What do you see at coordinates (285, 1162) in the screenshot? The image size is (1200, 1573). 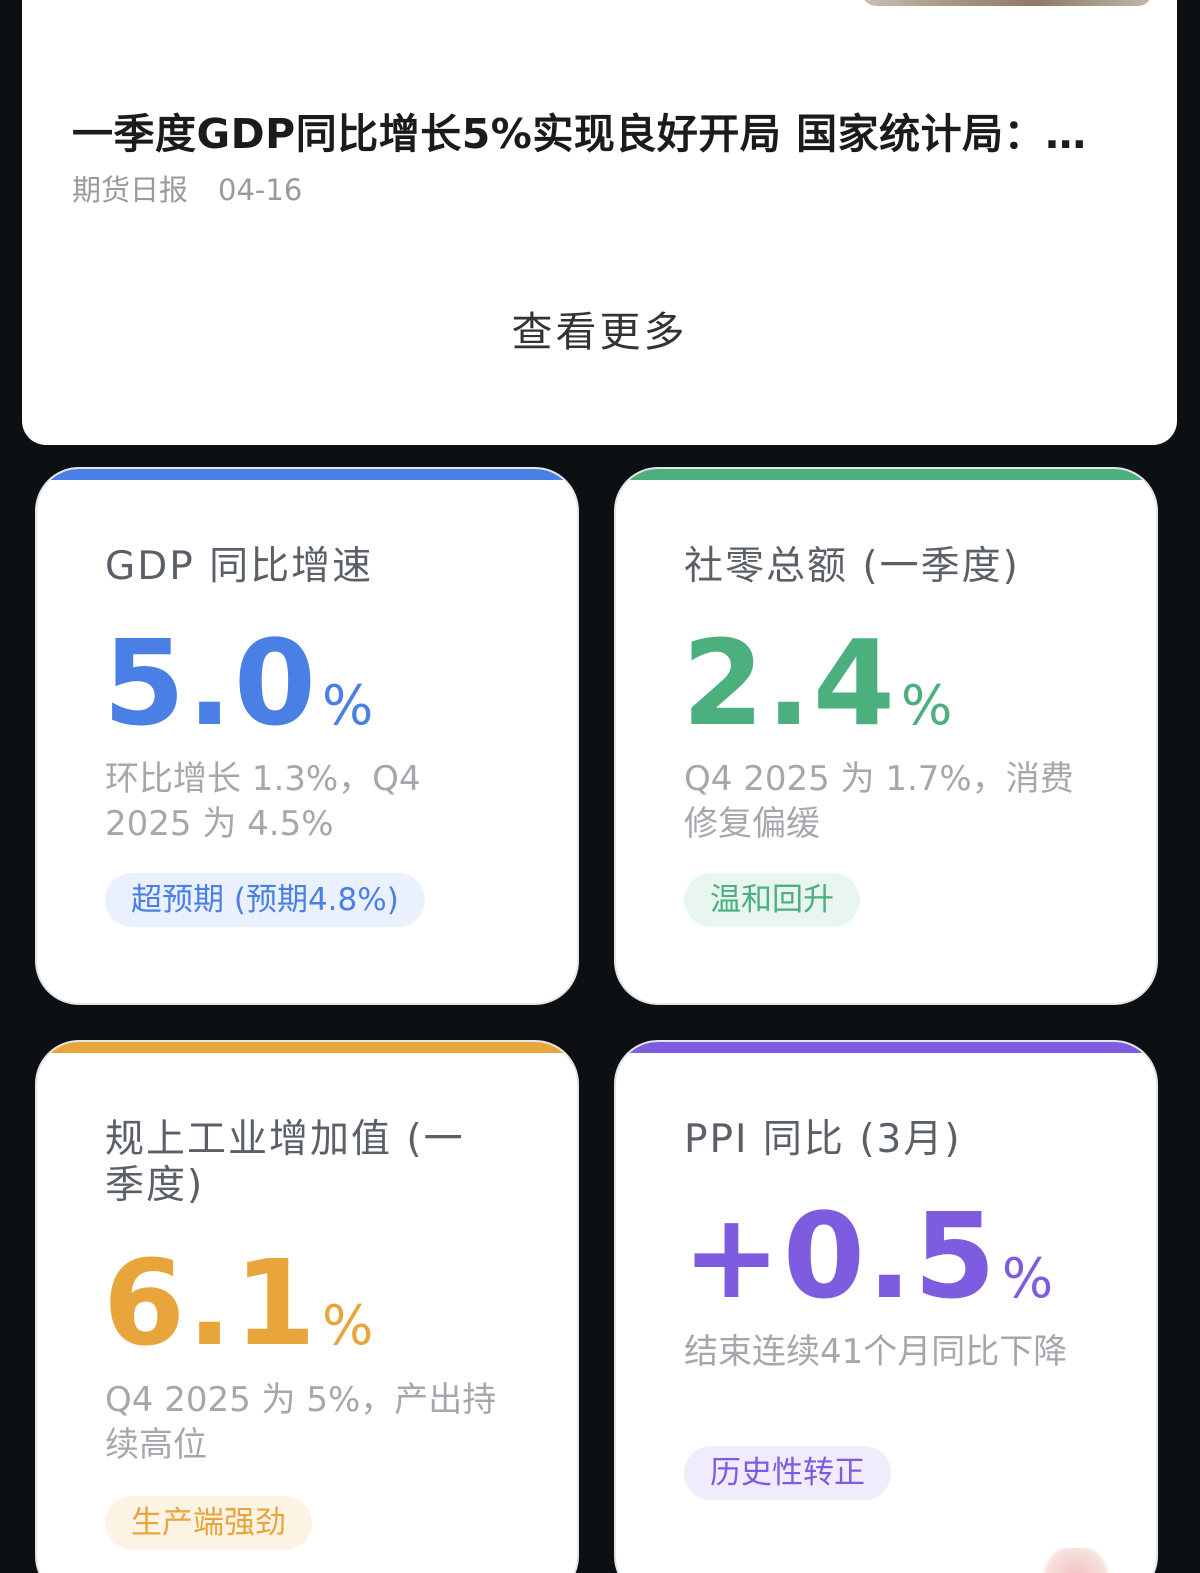 I see `stat-label: 规上工业增加值 (一季度)` at bounding box center [285, 1162].